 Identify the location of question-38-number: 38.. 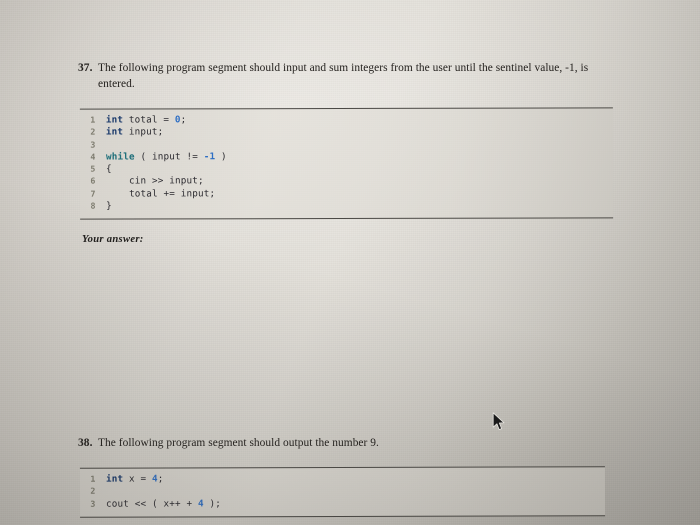
(85, 443).